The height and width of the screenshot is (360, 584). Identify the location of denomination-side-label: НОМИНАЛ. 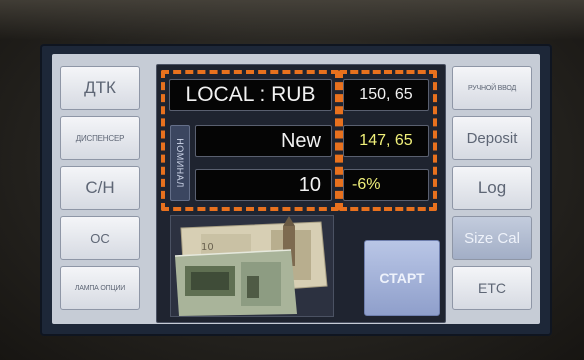
(180, 163).